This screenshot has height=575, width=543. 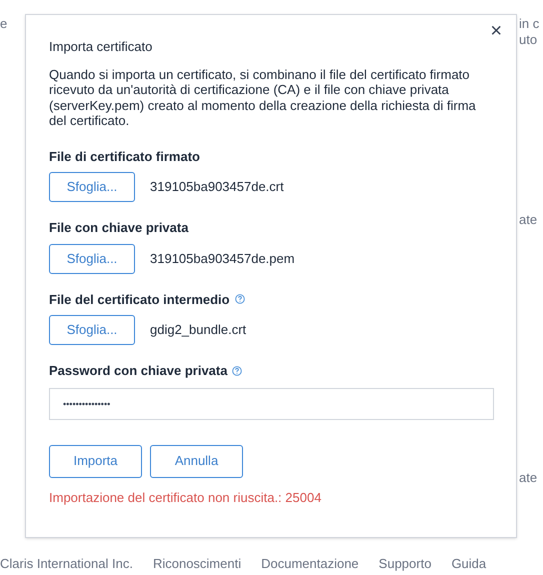 What do you see at coordinates (185, 497) in the screenshot?
I see `error-message: Importazione del certificato non riuscita.: 25004` at bounding box center [185, 497].